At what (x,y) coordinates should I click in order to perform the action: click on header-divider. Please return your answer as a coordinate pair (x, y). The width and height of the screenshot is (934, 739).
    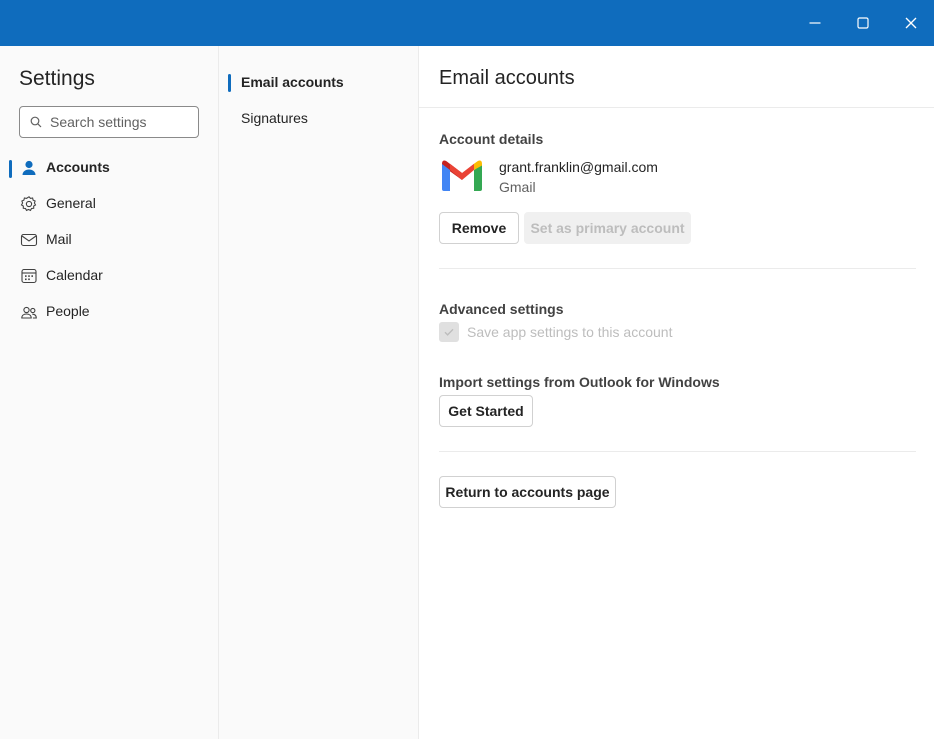
    Looking at the image, I should click on (676, 107).